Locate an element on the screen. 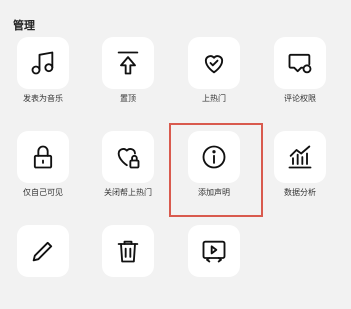 Image resolution: width=351 pixels, height=309 pixels. add-statement-item: 添加声明 is located at coordinates (216, 173).